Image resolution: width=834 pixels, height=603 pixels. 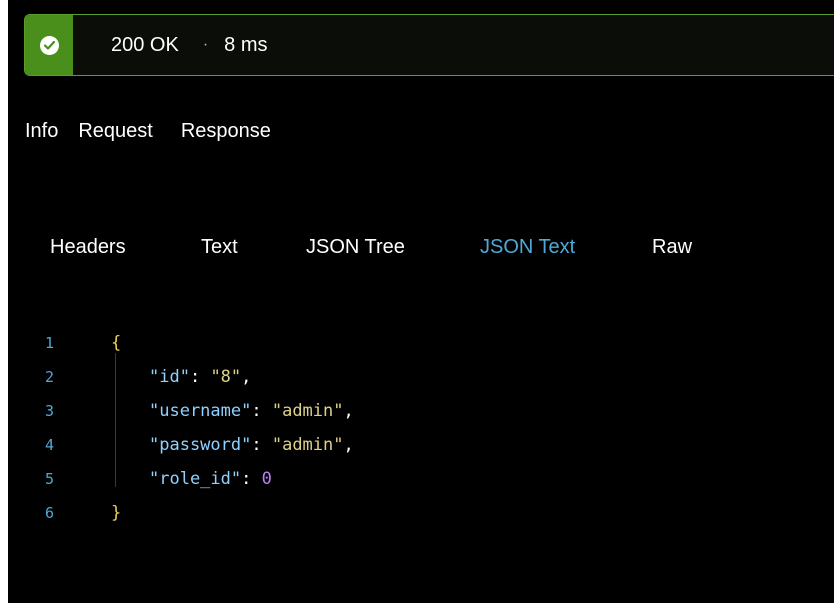 I want to click on main-tabs: Info Request Response, so click(x=148, y=131).